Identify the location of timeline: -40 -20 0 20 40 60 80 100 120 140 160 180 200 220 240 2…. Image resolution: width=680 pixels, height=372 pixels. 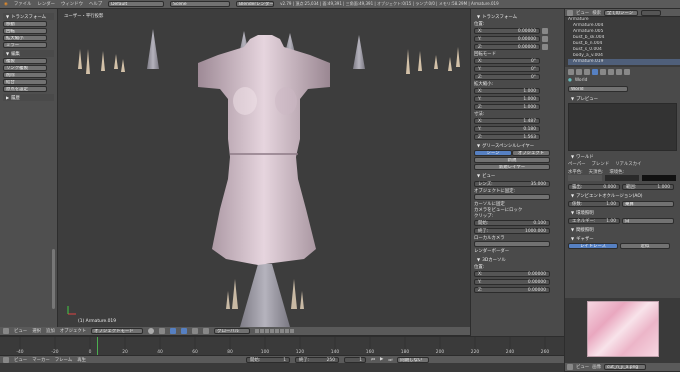
(282, 350).